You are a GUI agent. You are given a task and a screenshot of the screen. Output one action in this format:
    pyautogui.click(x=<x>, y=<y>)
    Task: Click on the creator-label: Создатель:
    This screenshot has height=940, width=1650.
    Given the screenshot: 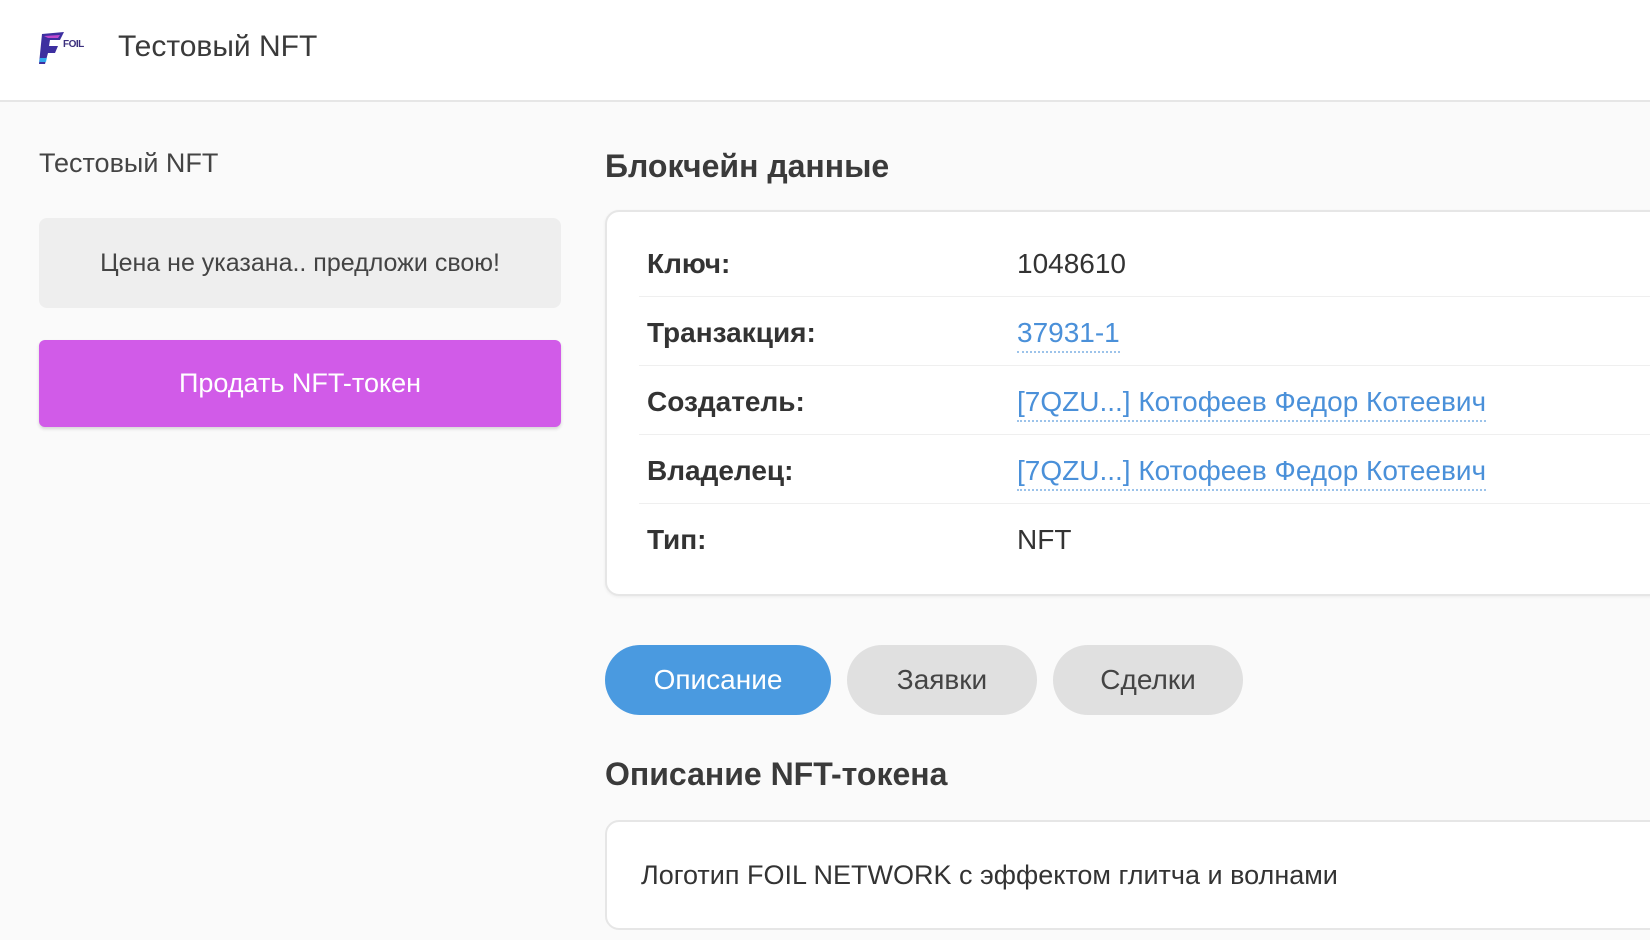 What is the action you would take?
    pyautogui.click(x=726, y=401)
    